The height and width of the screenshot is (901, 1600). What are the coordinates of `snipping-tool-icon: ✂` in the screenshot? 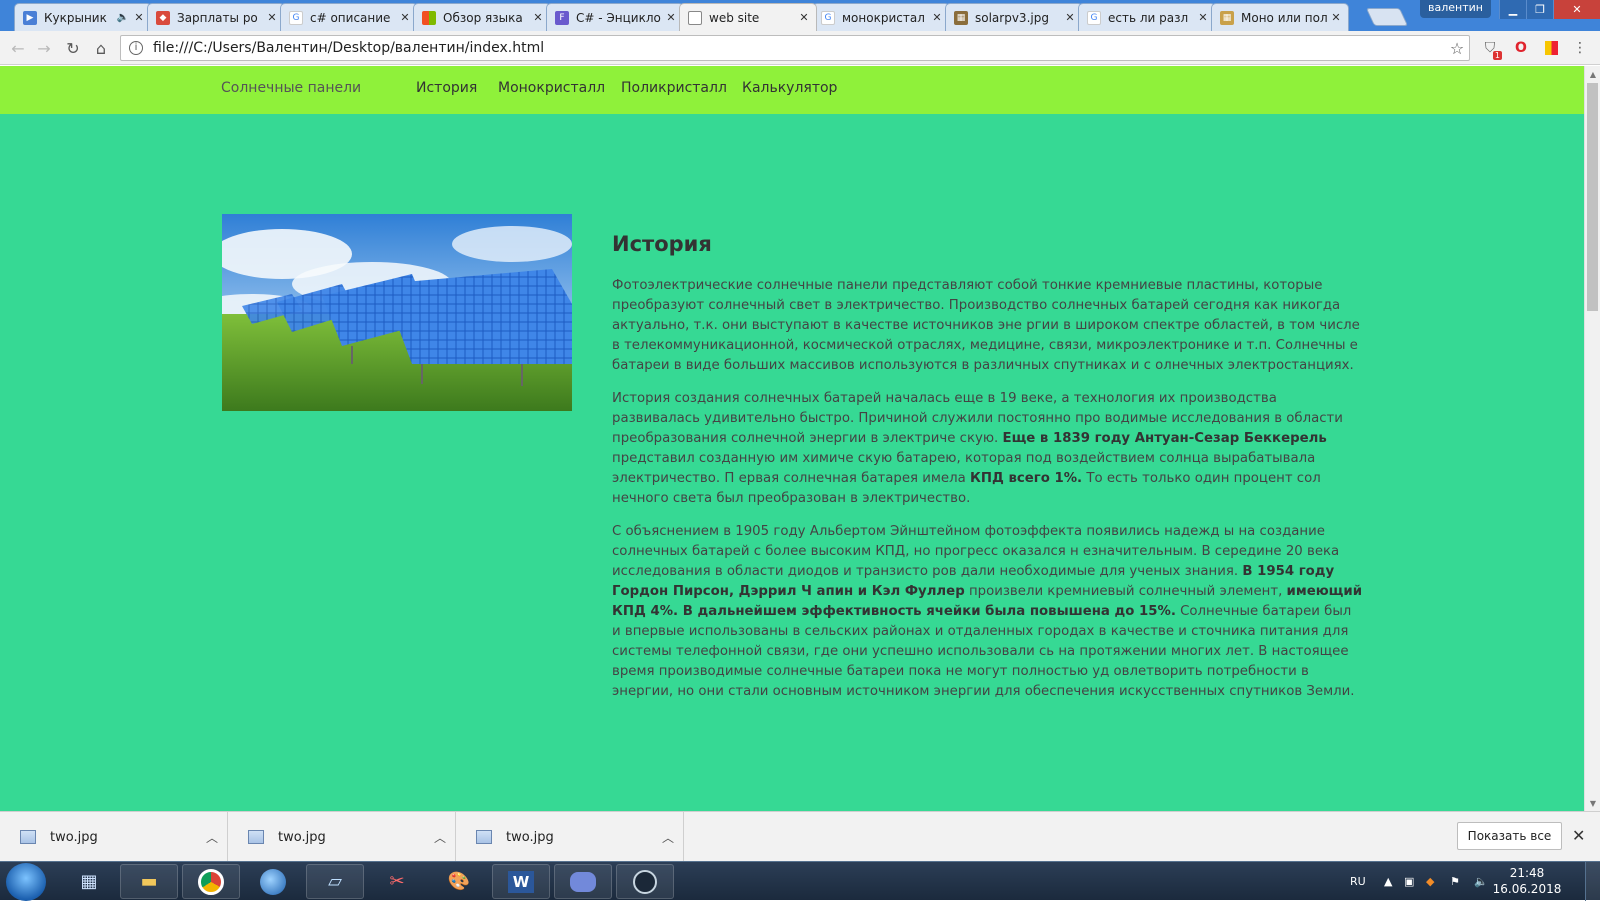 It's located at (397, 881).